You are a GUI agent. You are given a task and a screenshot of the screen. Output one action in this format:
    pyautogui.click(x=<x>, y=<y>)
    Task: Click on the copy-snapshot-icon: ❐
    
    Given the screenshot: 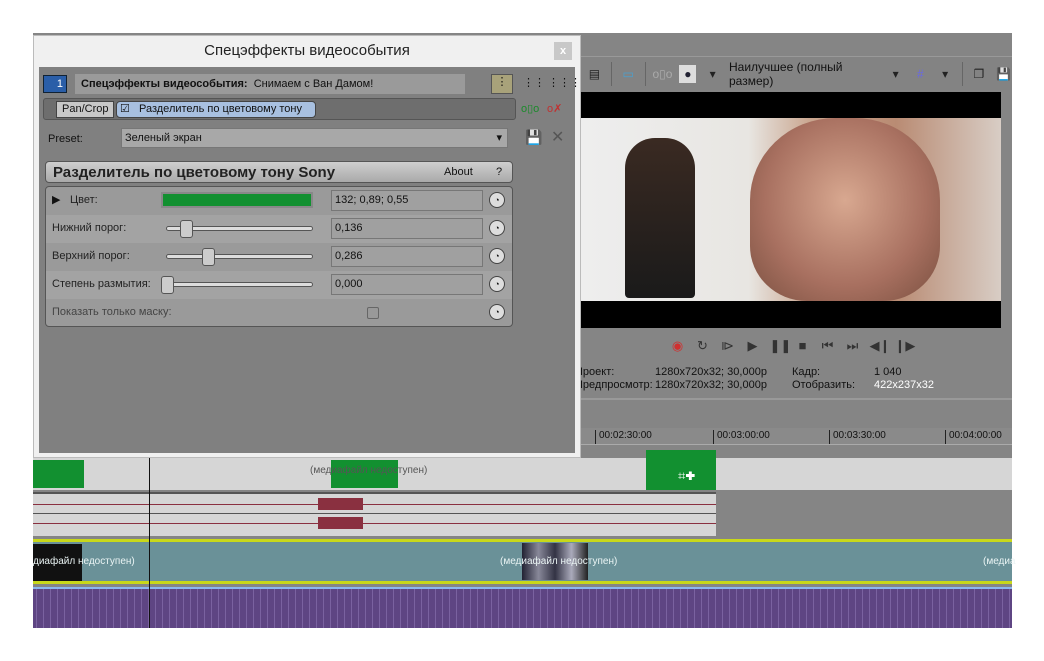 What is the action you would take?
    pyautogui.click(x=978, y=74)
    